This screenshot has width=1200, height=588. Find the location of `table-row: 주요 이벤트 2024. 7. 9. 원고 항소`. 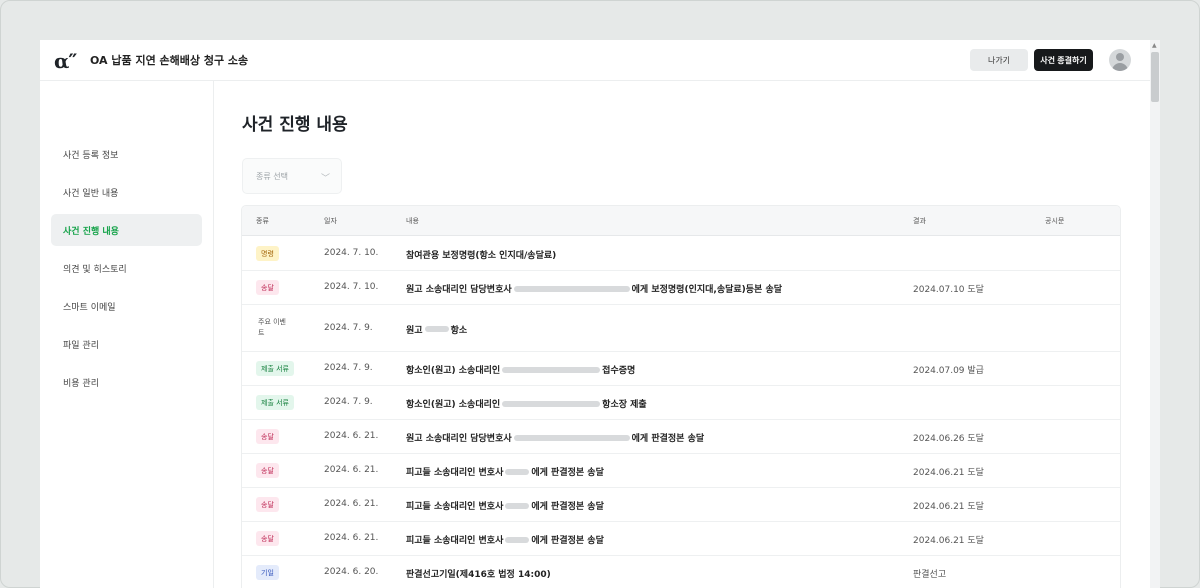

table-row: 주요 이벤트 2024. 7. 9. 원고 항소 is located at coordinates (681, 328).